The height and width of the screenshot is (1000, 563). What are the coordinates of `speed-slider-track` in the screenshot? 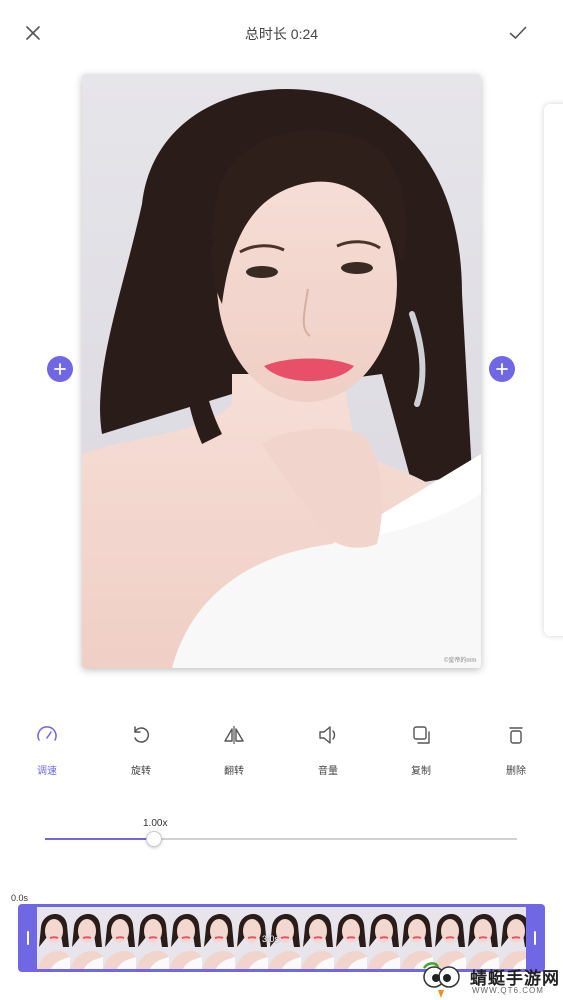 It's located at (281, 839).